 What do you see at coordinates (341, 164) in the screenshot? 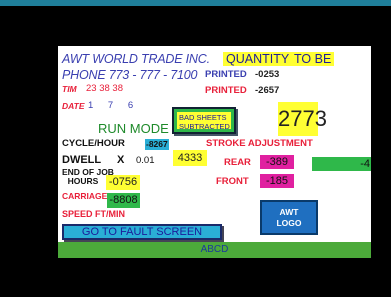
I see `right-value: -4` at bounding box center [341, 164].